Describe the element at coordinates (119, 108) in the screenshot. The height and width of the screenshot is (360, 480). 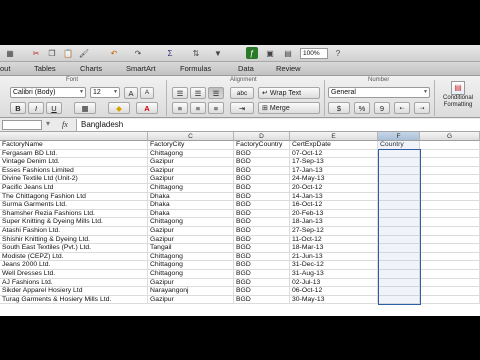
I see `fill-color-button: ◆` at that location.